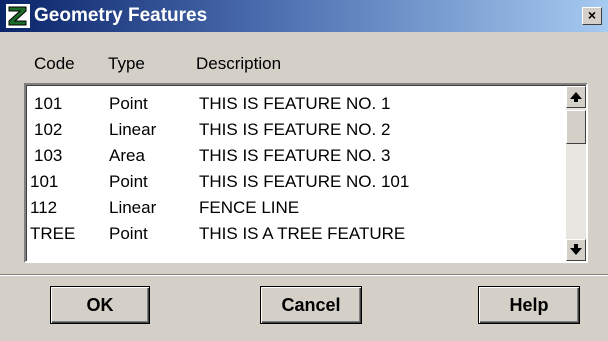 Image resolution: width=608 pixels, height=341 pixels. Describe the element at coordinates (18, 16) in the screenshot. I see `app-logo-icon` at that location.